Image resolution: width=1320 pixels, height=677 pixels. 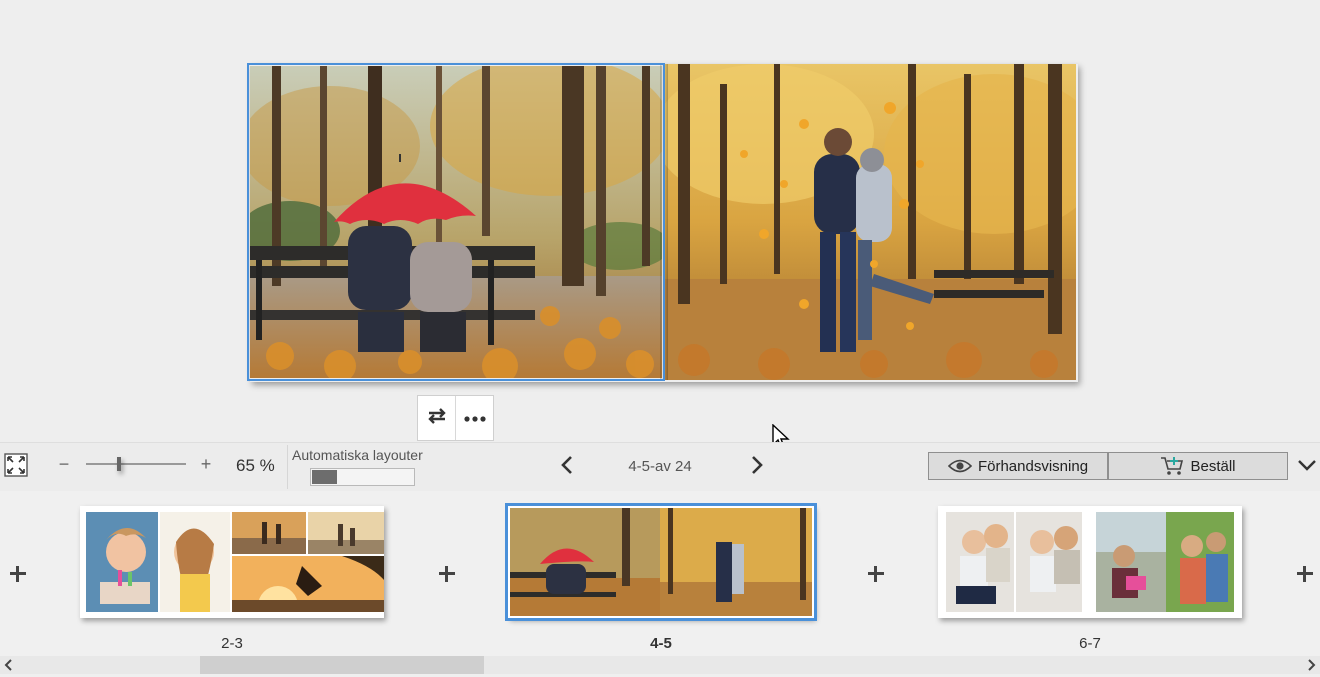 I want to click on previous-spread-button, so click(x=567, y=467).